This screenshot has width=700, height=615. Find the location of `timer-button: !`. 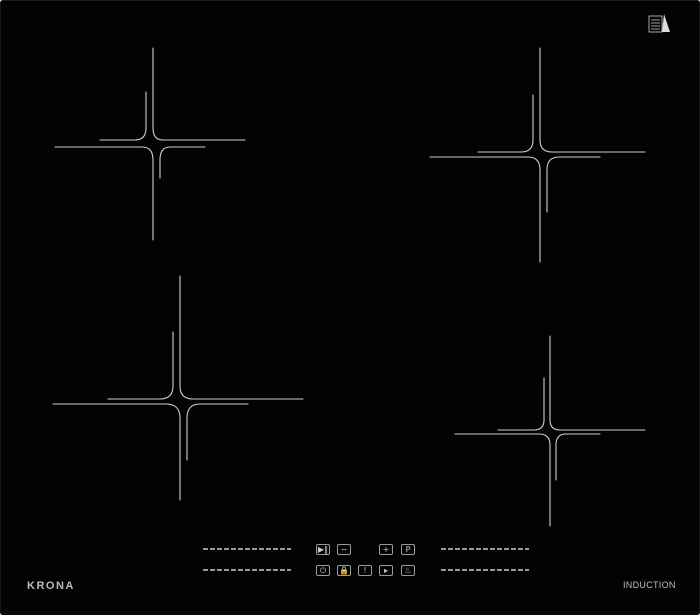

timer-button: ! is located at coordinates (365, 570).